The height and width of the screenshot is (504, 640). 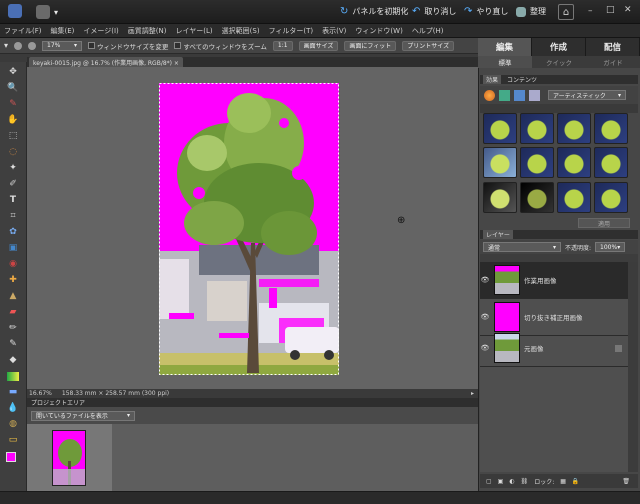 I want to click on subtab-full: 標準, so click(x=505, y=62).